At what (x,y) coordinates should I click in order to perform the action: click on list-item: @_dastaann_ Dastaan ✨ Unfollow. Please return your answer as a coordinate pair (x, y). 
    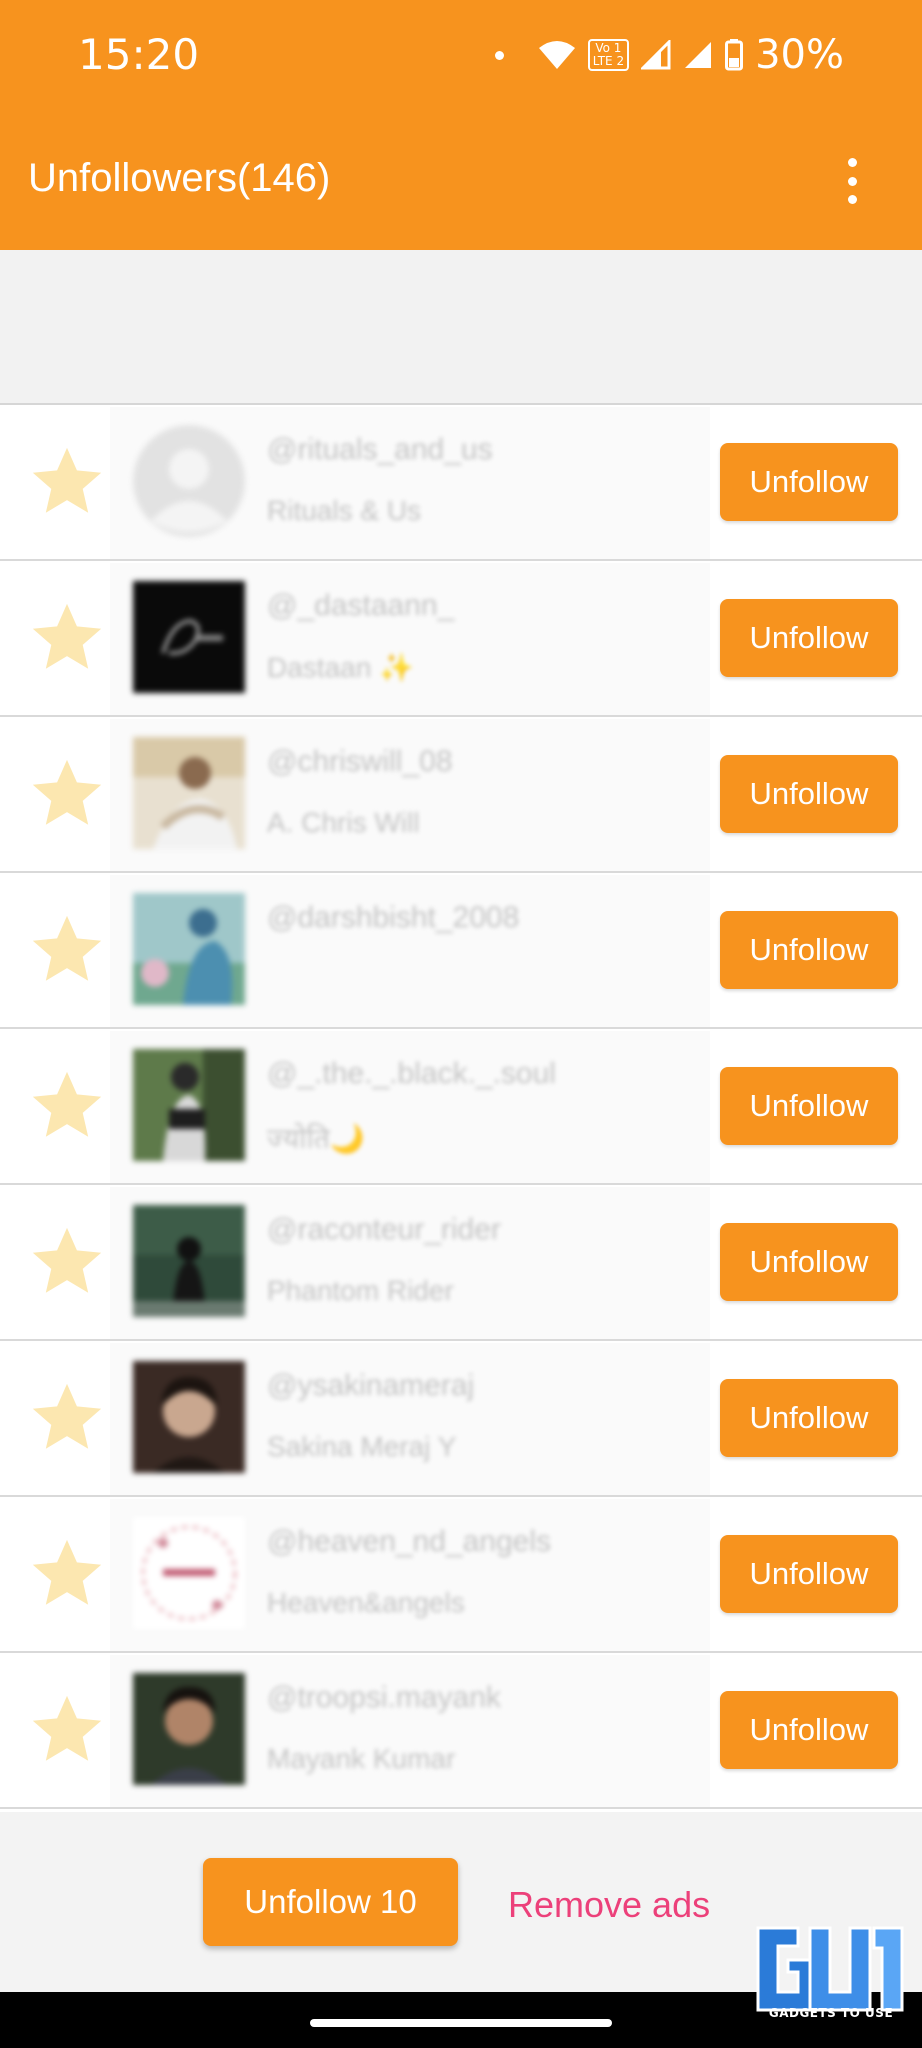
    Looking at the image, I should click on (461, 639).